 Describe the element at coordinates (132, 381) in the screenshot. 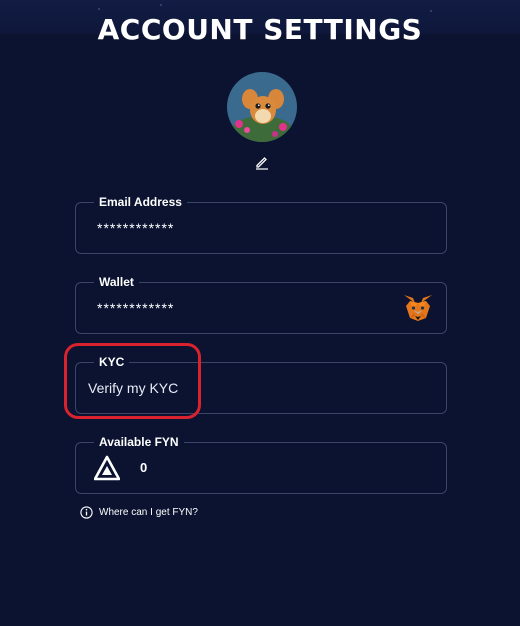

I see `kyc-highlight-annotation` at that location.